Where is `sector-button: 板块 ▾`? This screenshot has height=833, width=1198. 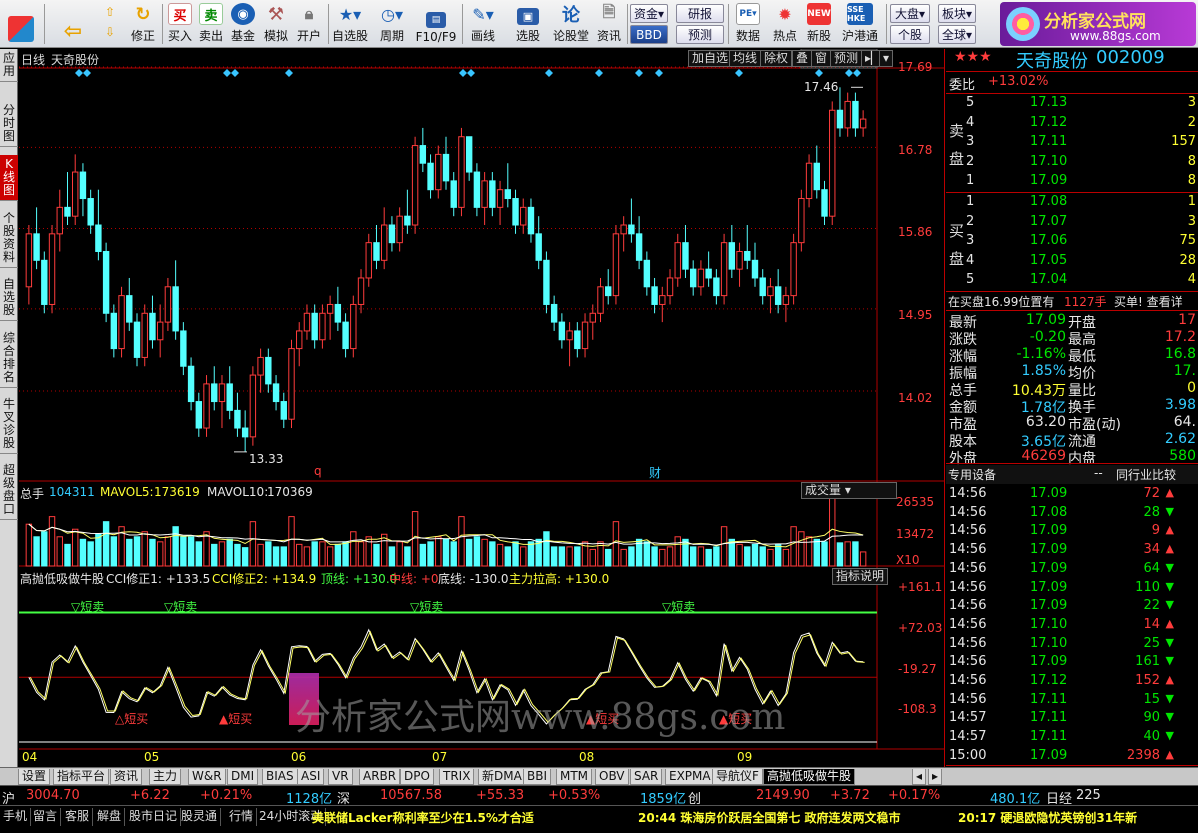
sector-button: 板块 ▾ is located at coordinates (957, 13).